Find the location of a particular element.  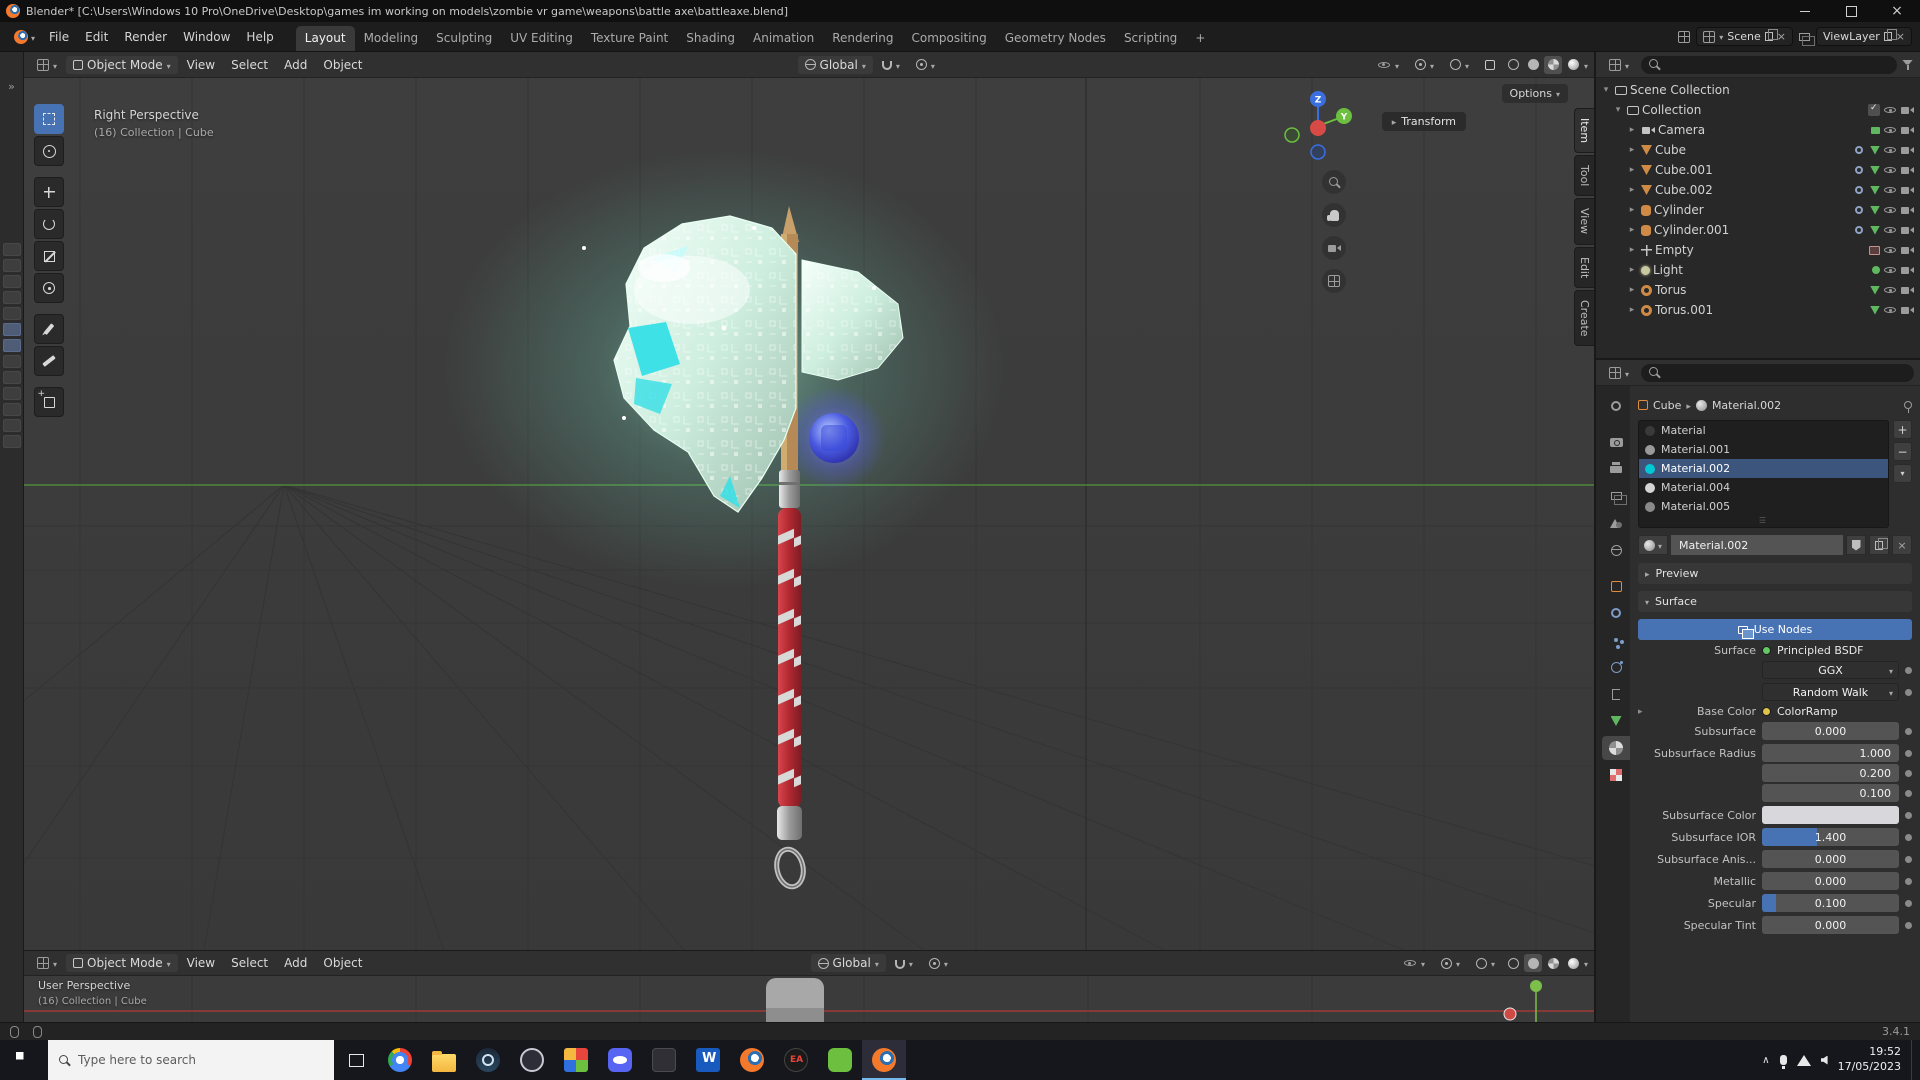

workspace-tab-shading: Shading is located at coordinates (710, 38).